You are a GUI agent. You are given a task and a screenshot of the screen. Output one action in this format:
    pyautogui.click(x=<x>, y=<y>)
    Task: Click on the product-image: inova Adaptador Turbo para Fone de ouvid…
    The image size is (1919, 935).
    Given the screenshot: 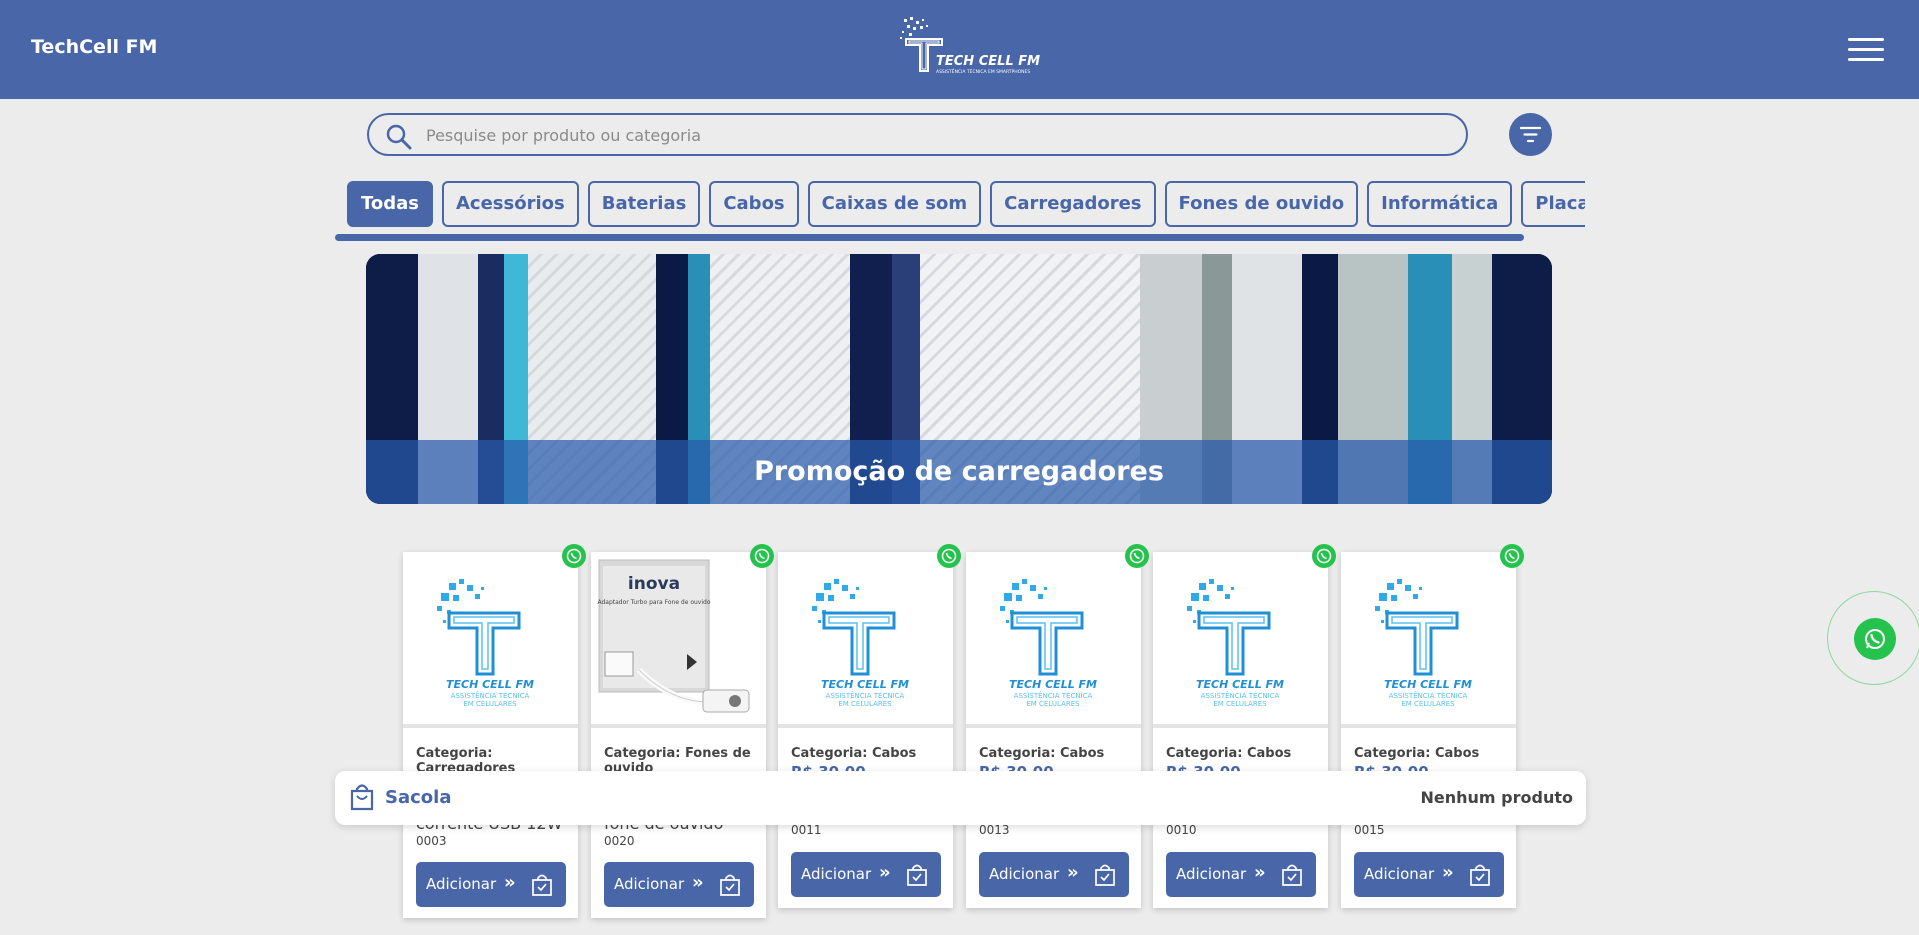 What is the action you would take?
    pyautogui.click(x=678, y=640)
    